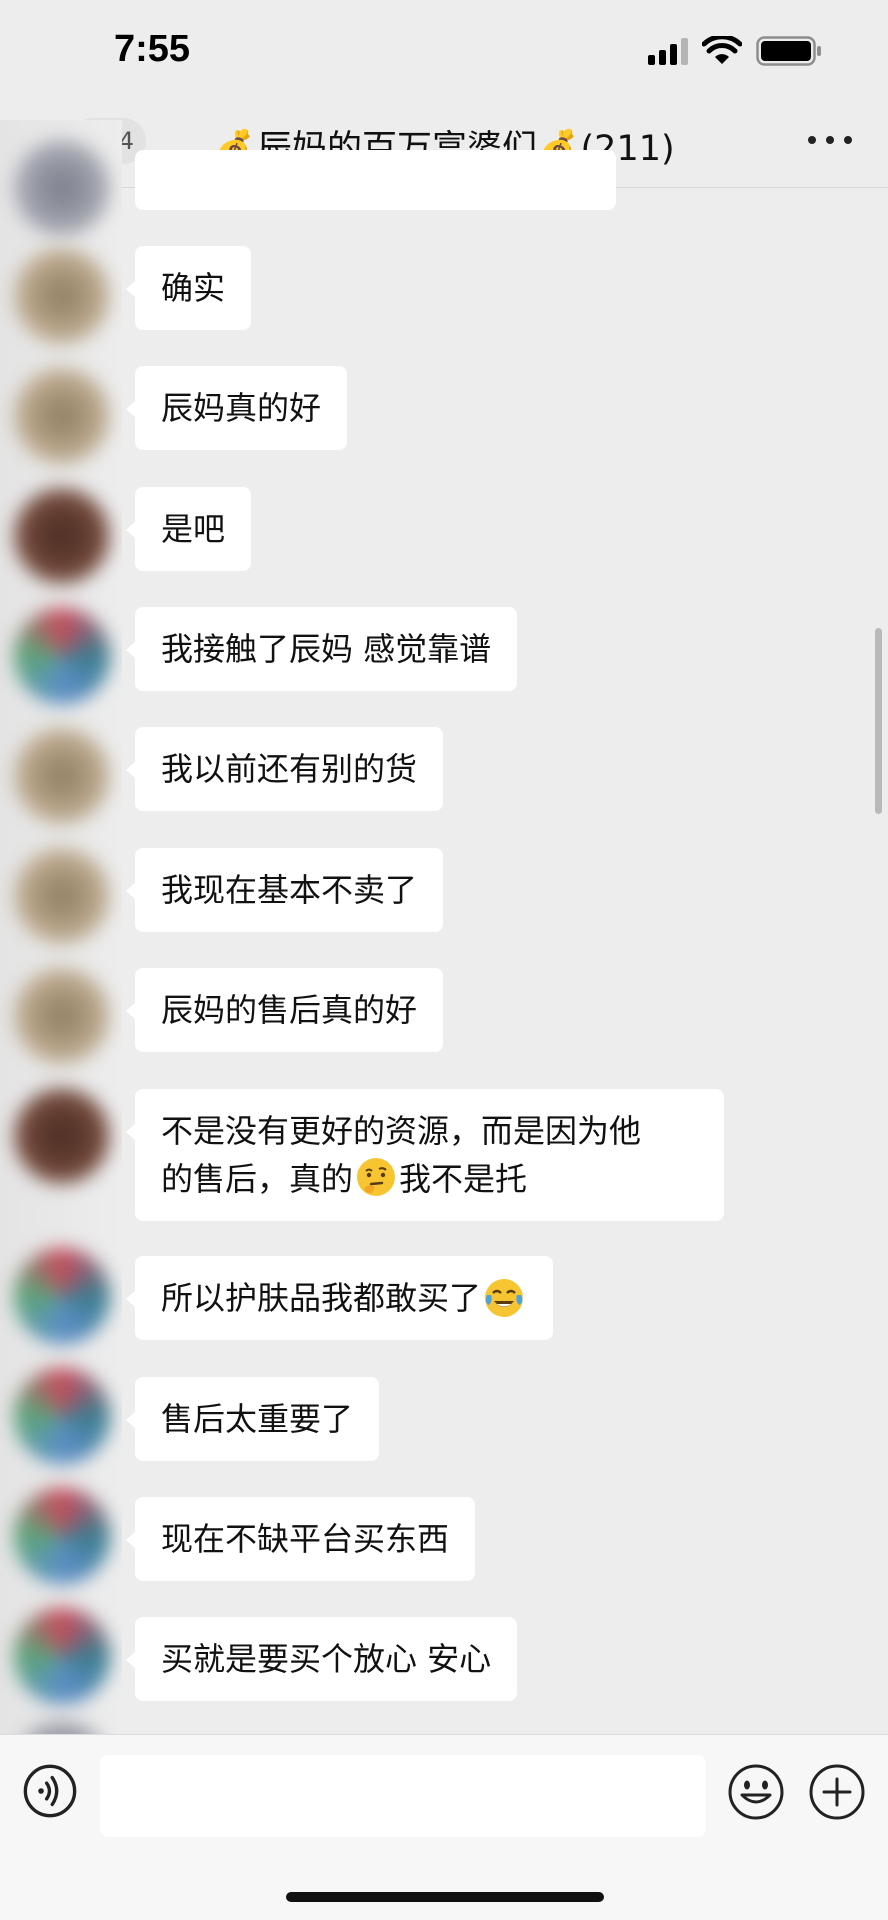  I want to click on message-bubble: 我现在基本不卖了, so click(284, 890).